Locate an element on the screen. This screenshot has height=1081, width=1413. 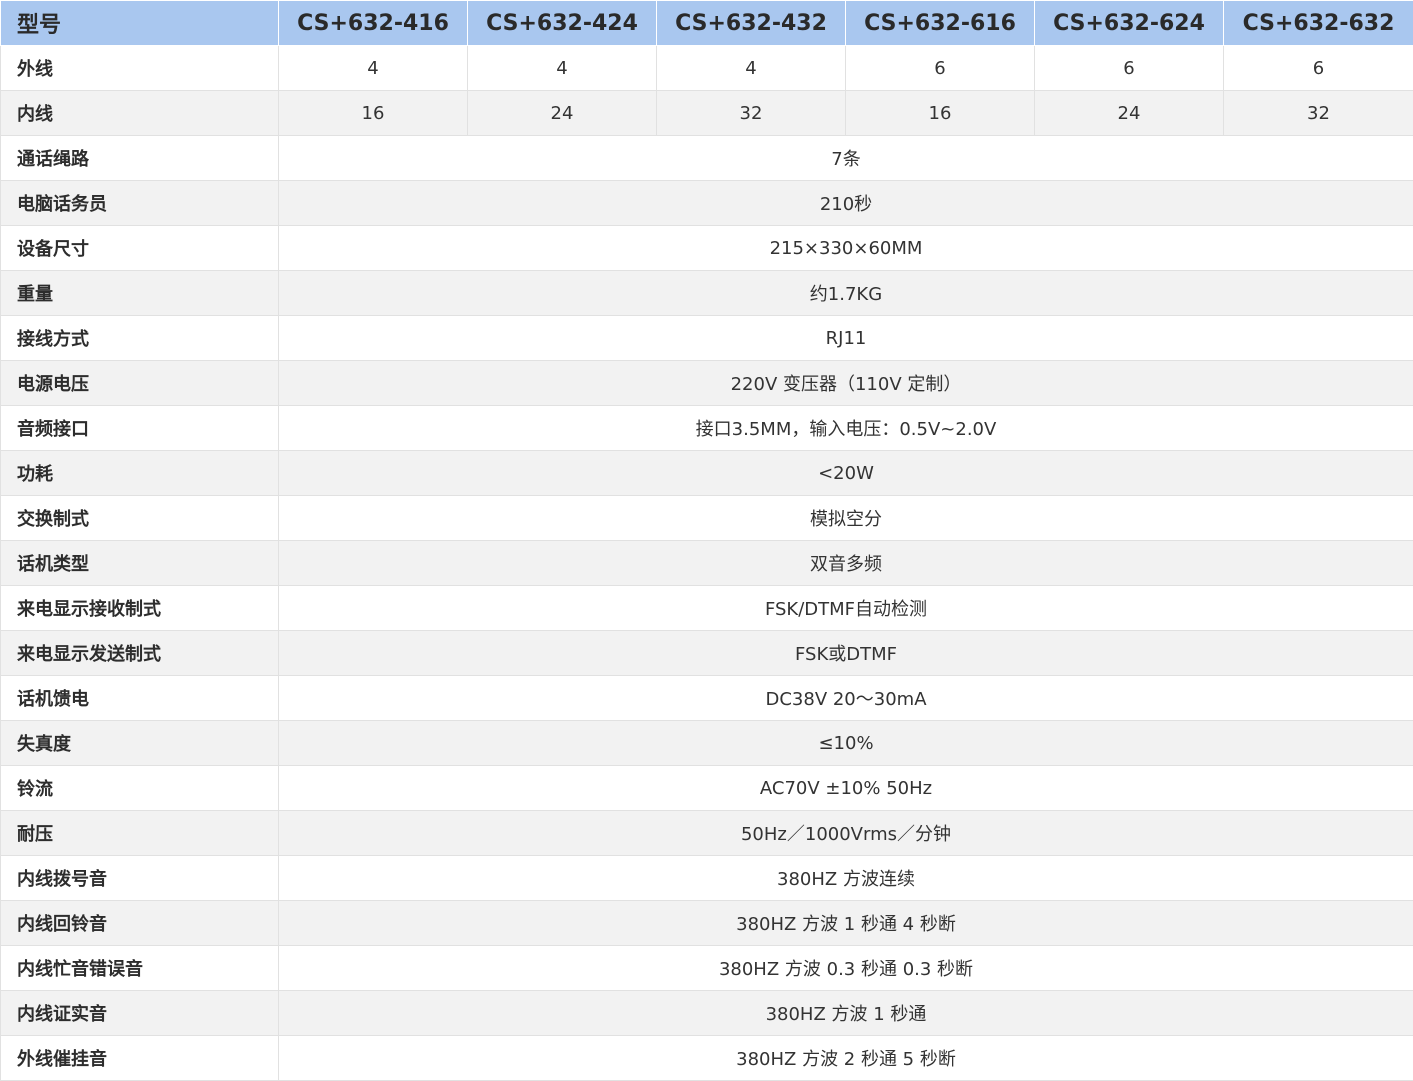
cell-value-merged: AC70V ±10% 50Hz is located at coordinates (845, 788).